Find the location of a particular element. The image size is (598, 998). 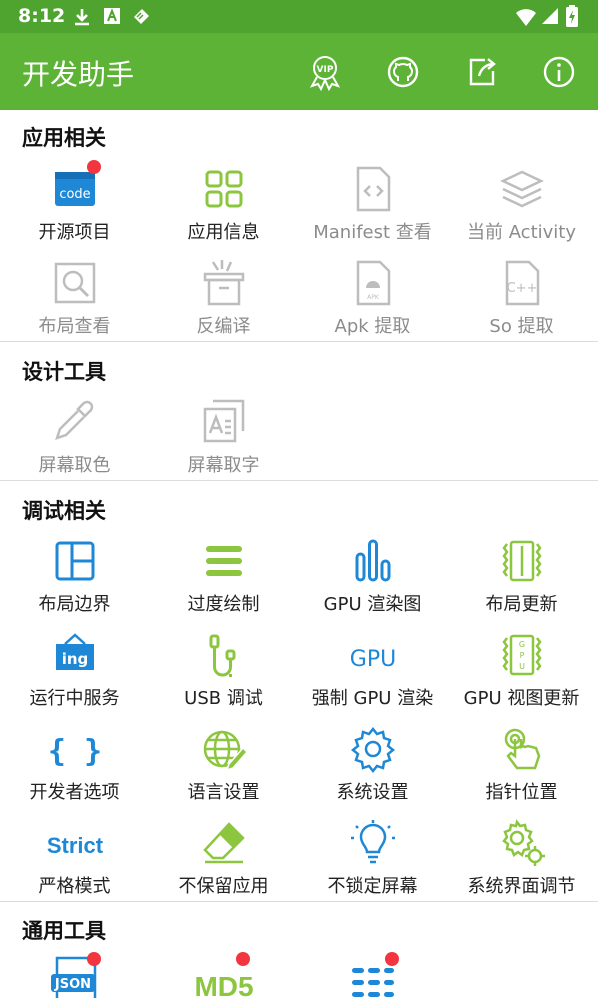

tile-system-settings: 系统设置 is located at coordinates (372, 766).